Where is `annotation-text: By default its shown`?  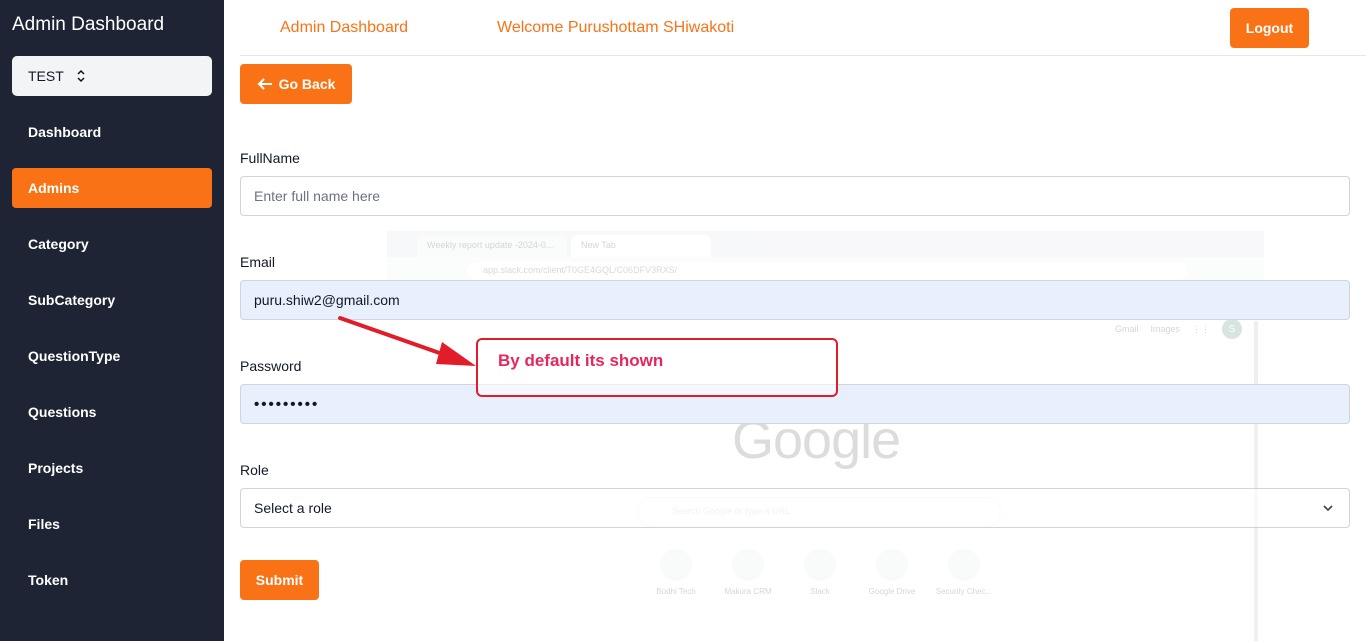
annotation-text: By default its shown is located at coordinates (581, 360).